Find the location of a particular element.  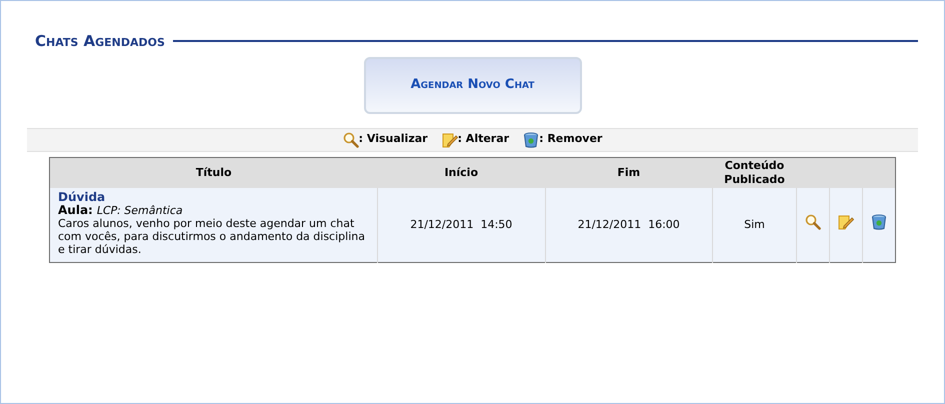

published-value: Sim is located at coordinates (754, 224).